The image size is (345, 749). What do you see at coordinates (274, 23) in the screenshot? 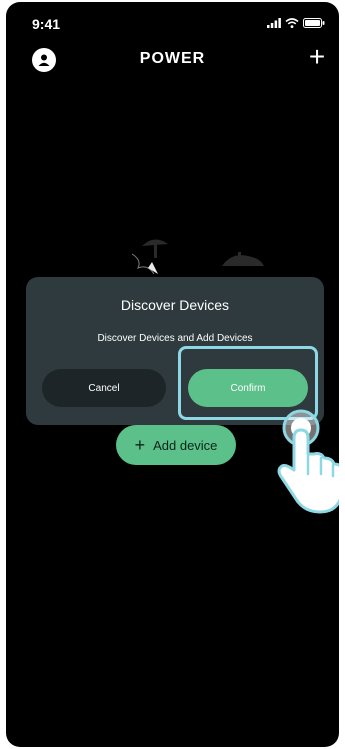
I see `signal-icon` at bounding box center [274, 23].